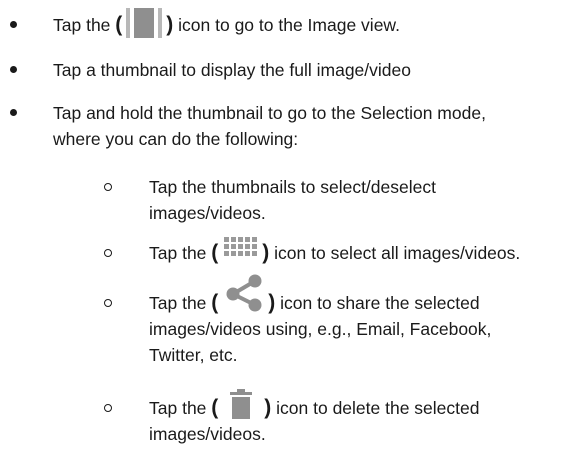  I want to click on select-all-grid-icon, so click(241, 247).